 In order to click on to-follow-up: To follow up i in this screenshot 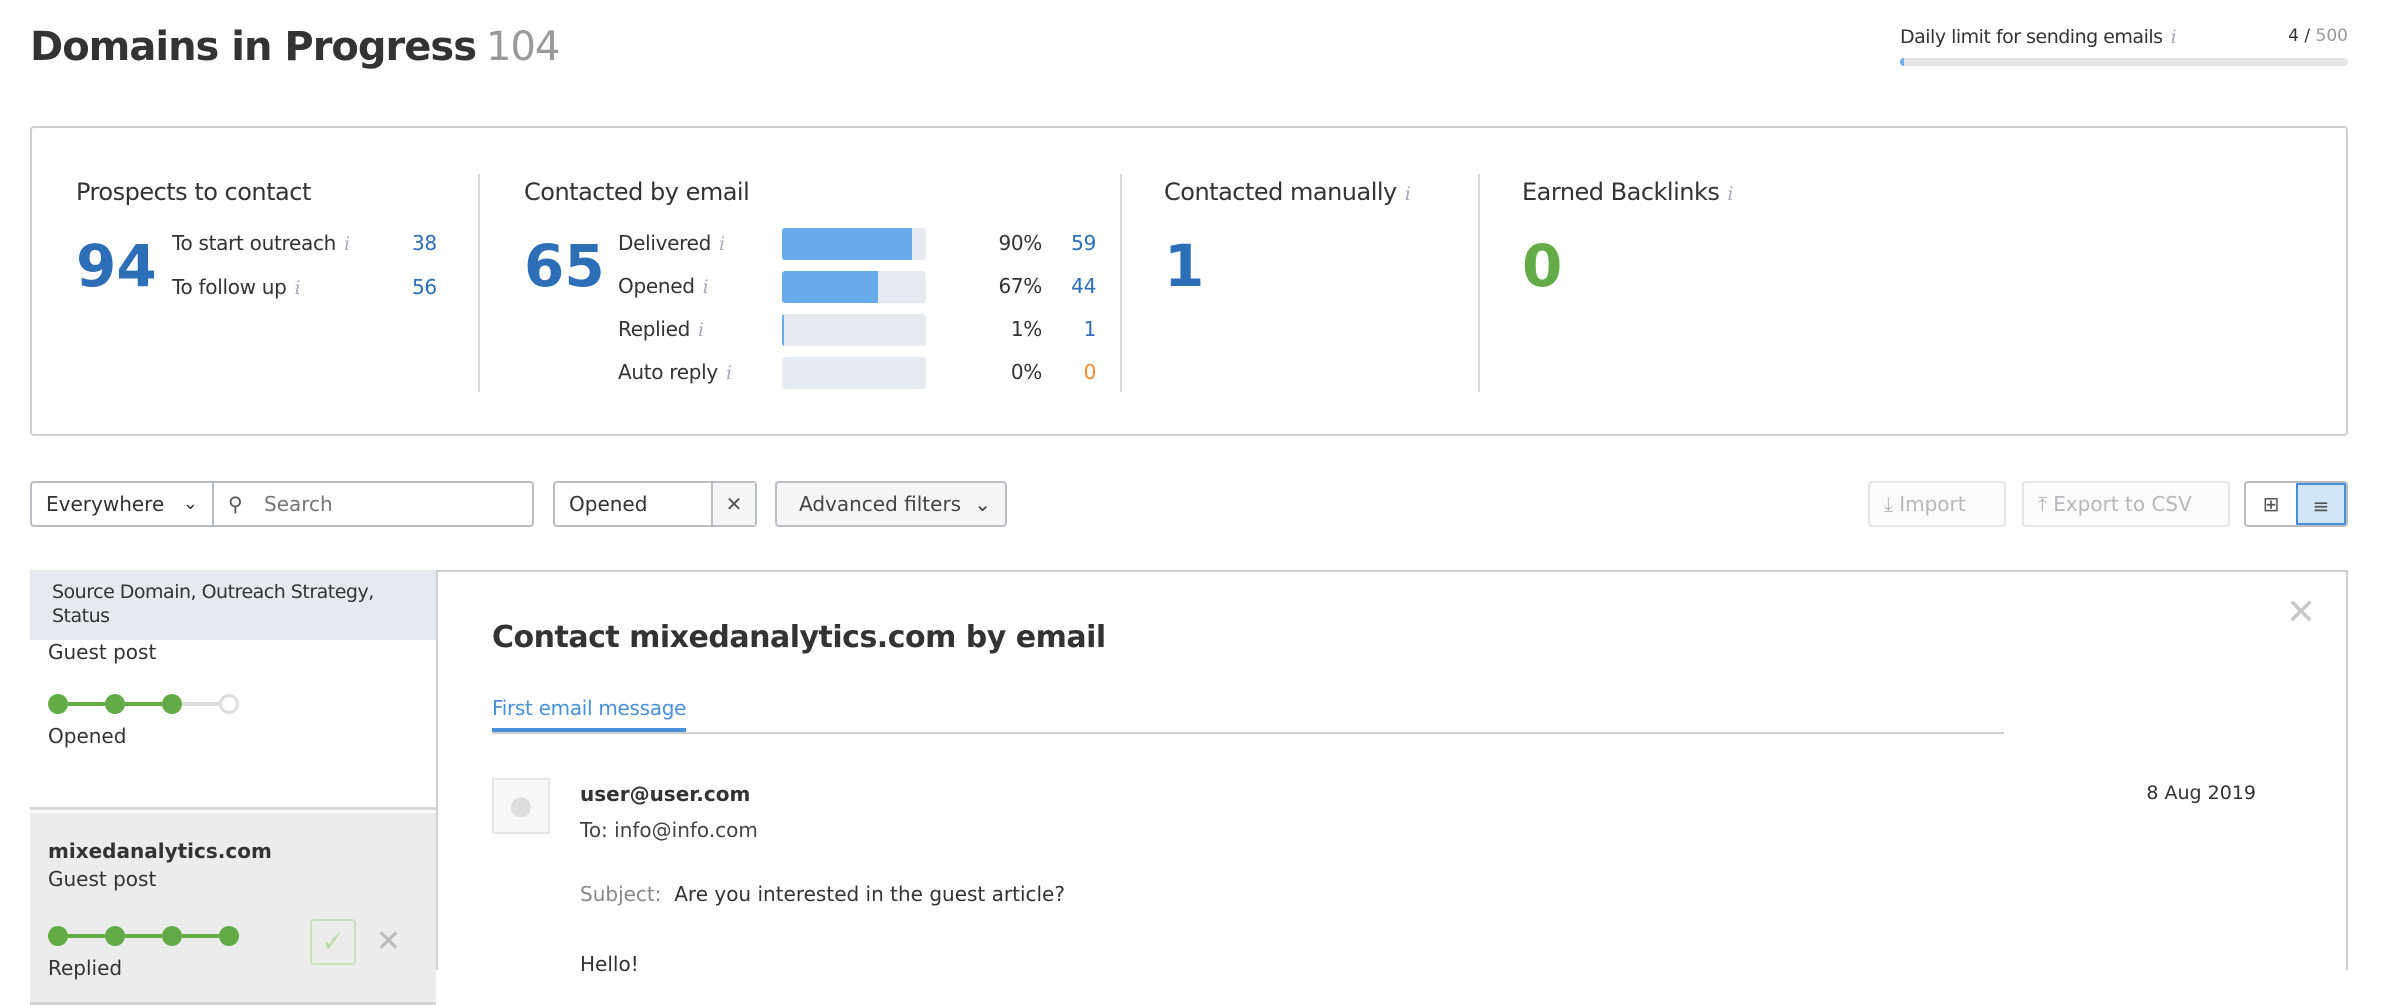, I will do `click(236, 287)`.